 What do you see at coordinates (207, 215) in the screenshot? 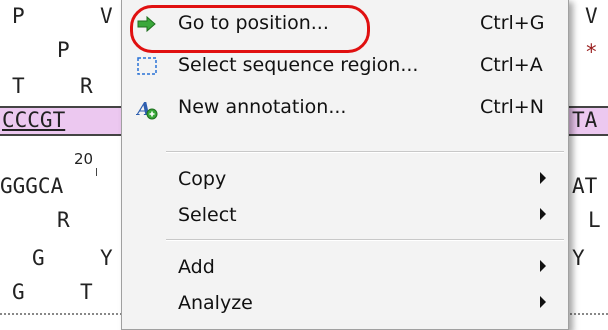
I see `menu-item-label: Select` at bounding box center [207, 215].